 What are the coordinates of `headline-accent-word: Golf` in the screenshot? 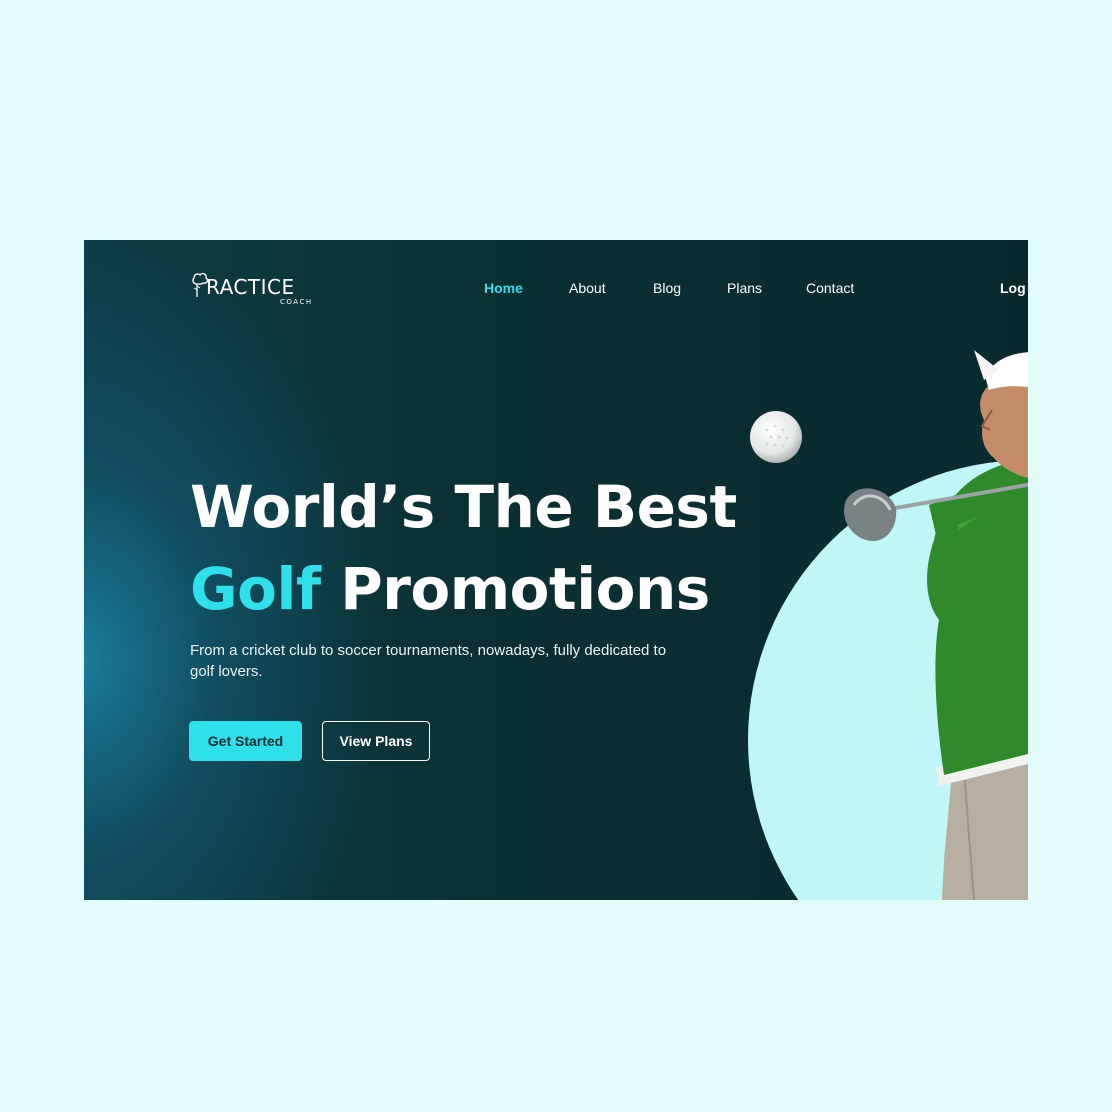 It's located at (255, 589).